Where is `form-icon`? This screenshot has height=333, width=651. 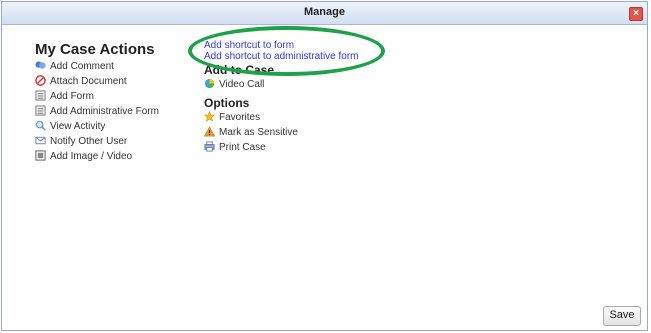
form-icon is located at coordinates (40, 95).